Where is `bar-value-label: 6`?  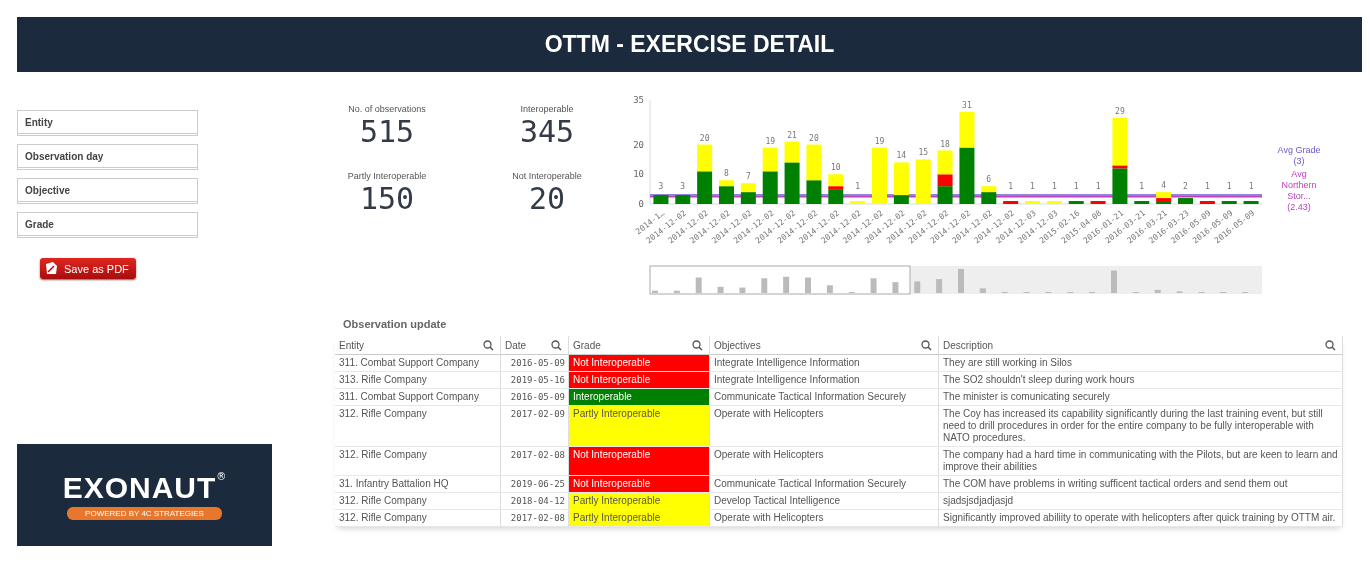 bar-value-label: 6 is located at coordinates (989, 180).